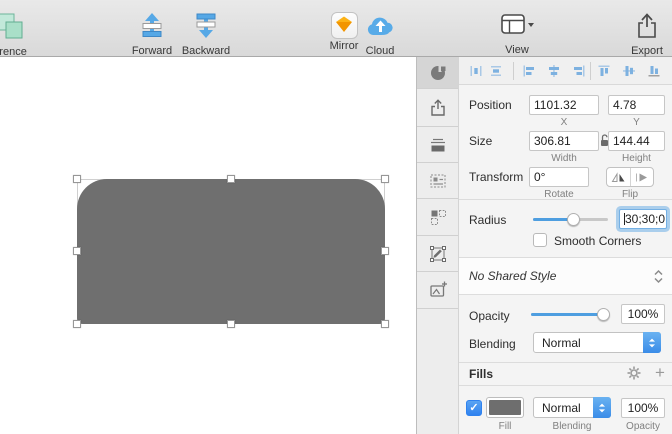 The height and width of the screenshot is (434, 672). I want to click on blending-label: Blending, so click(492, 344).